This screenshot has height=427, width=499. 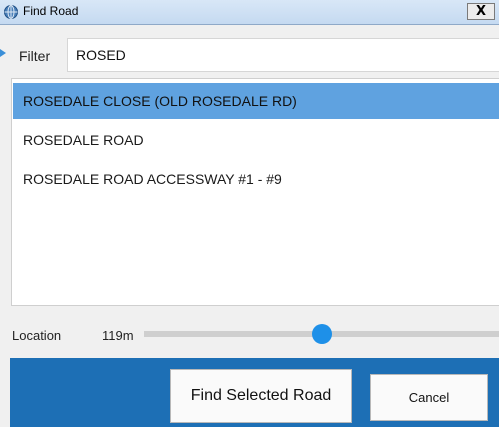 I want to click on result-item: ROSEDALE ROAD ACCESSWAY #1 - #9, so click(x=256, y=179).